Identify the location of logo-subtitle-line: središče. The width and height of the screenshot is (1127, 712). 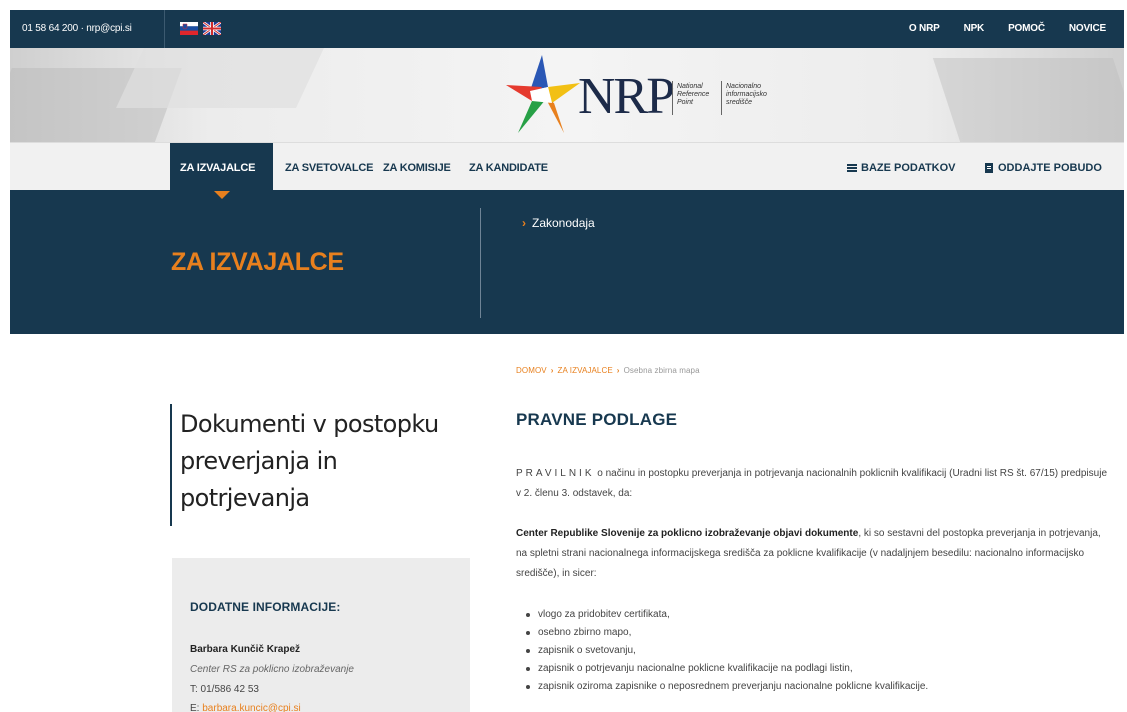
(739, 102).